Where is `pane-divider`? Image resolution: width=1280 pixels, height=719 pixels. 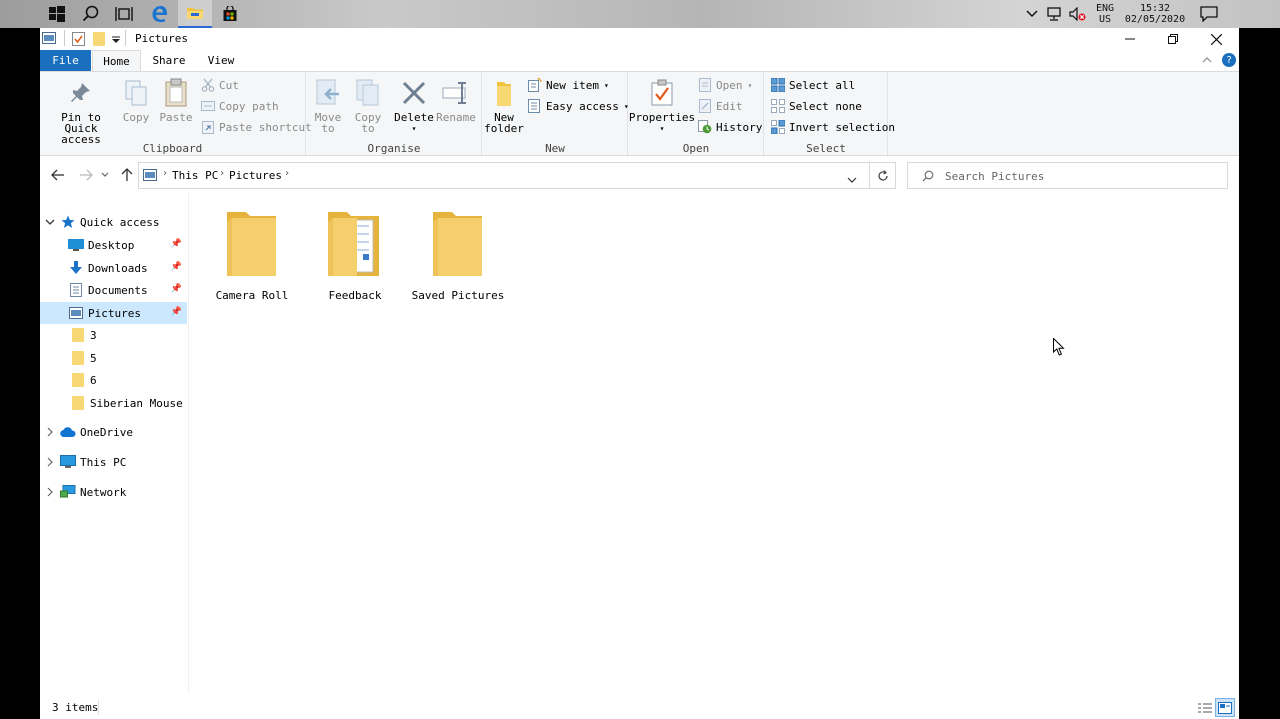 pane-divider is located at coordinates (188, 443).